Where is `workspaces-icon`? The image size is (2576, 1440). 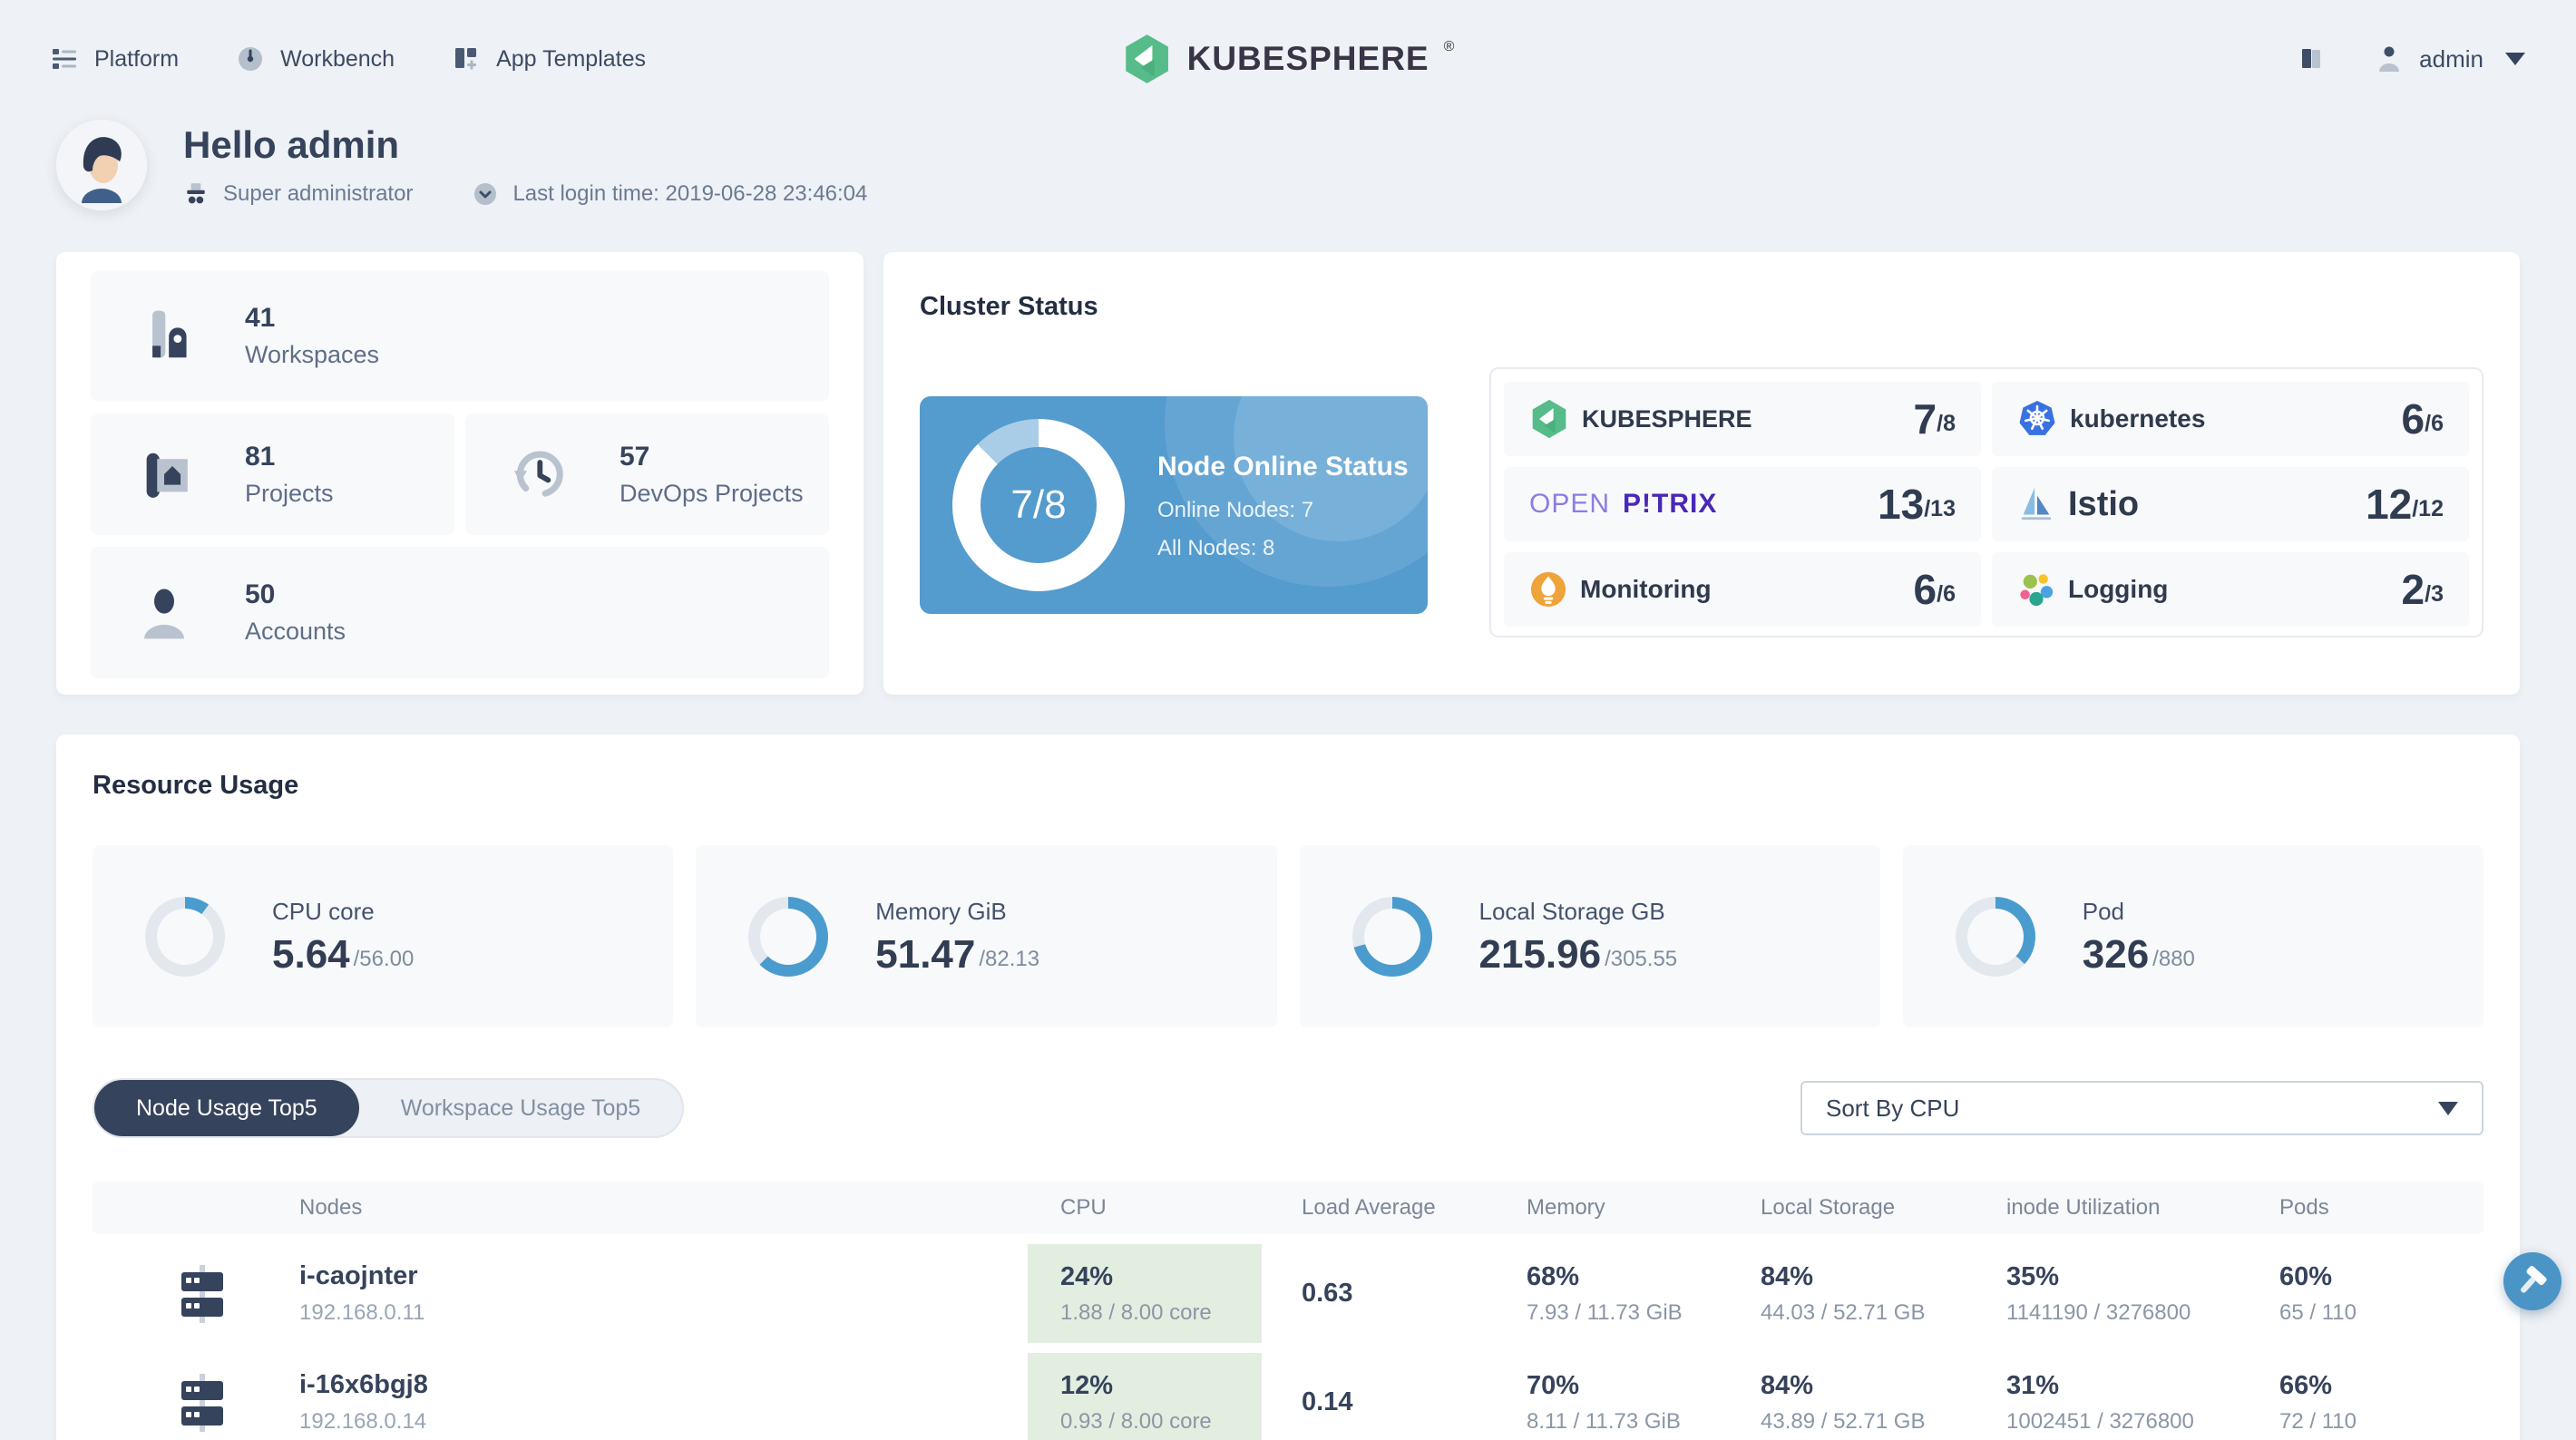
workspaces-icon is located at coordinates (169, 333).